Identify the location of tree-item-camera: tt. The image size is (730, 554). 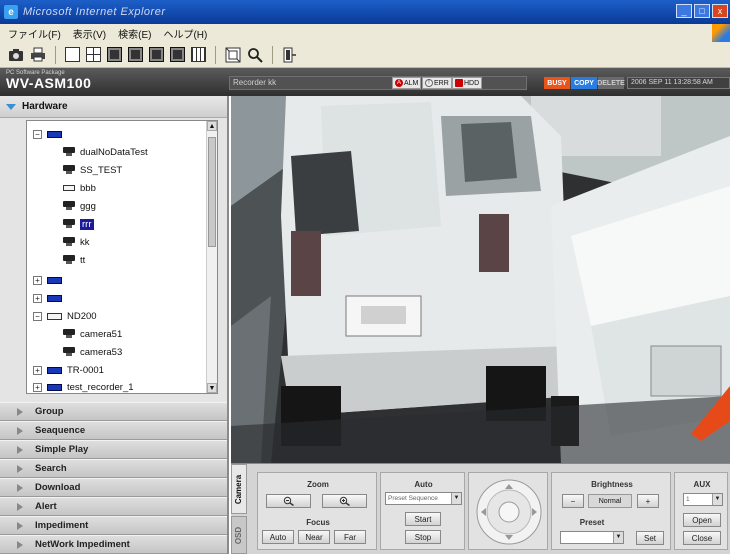
(74, 260).